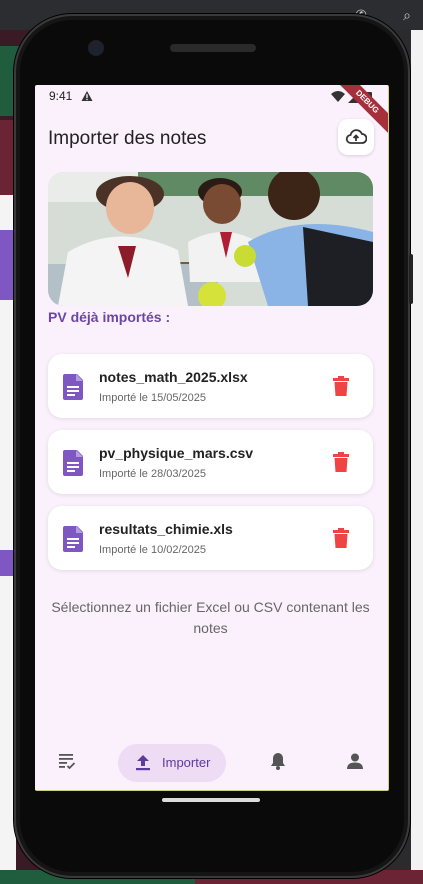 The width and height of the screenshot is (423, 884). I want to click on person-icon, so click(355, 761).